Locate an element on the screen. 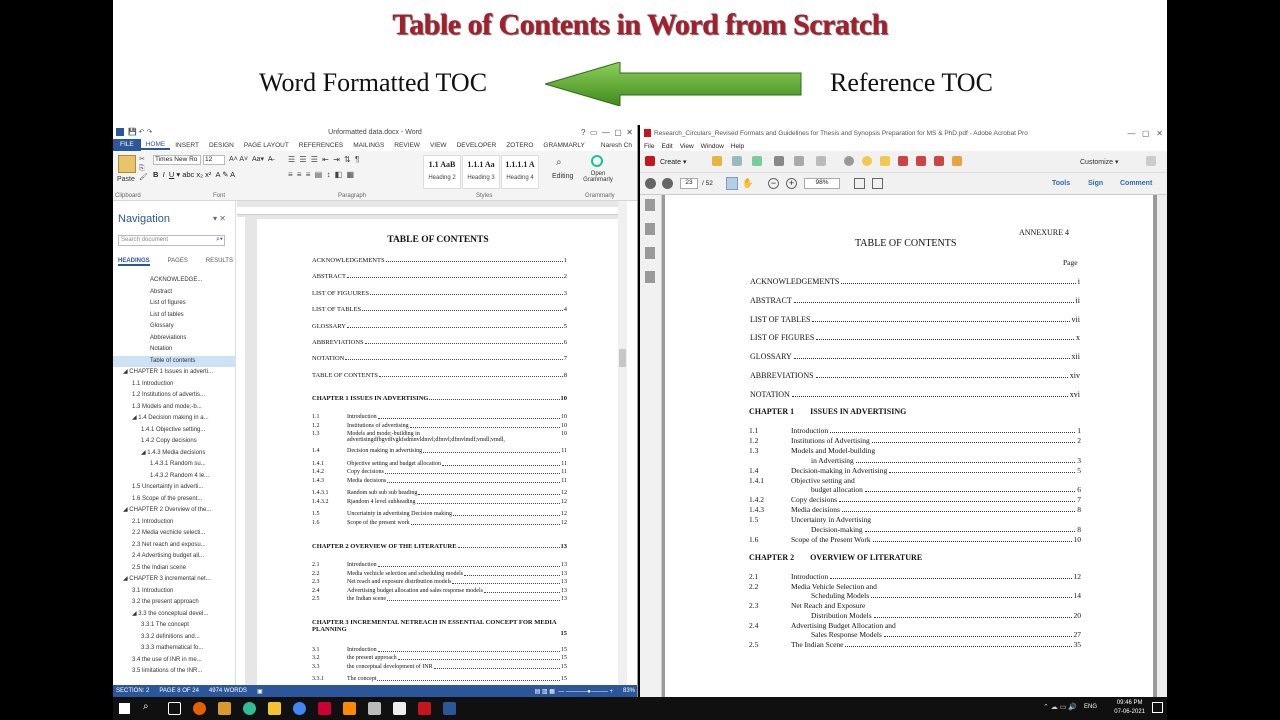 The height and width of the screenshot is (720, 1280). menu-edit: Edit is located at coordinates (666, 146).